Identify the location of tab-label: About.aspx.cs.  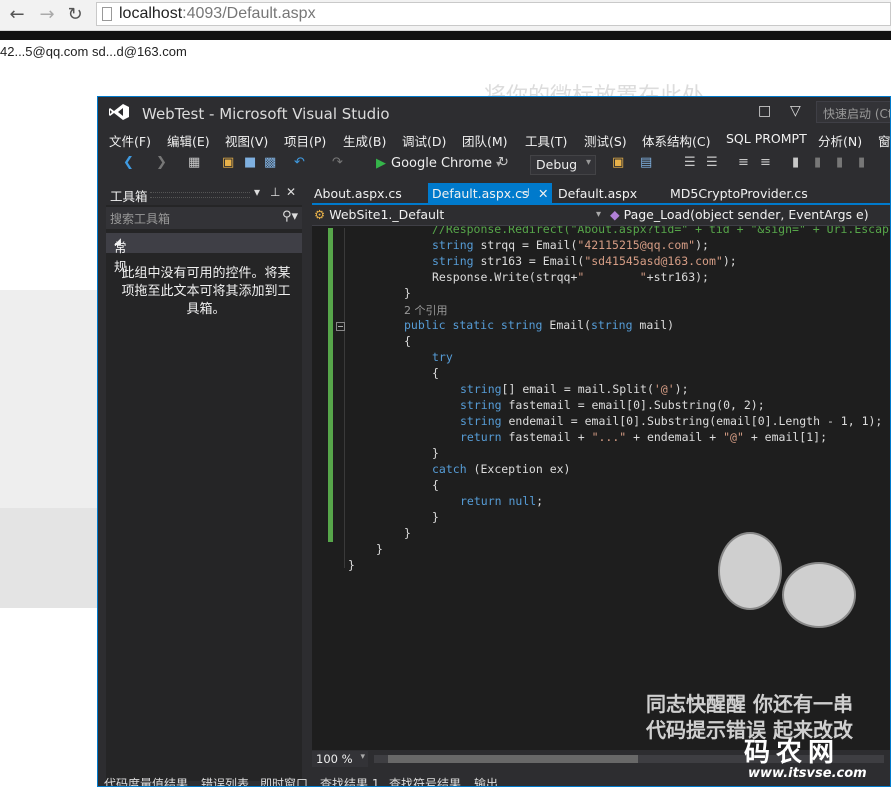
(358, 193).